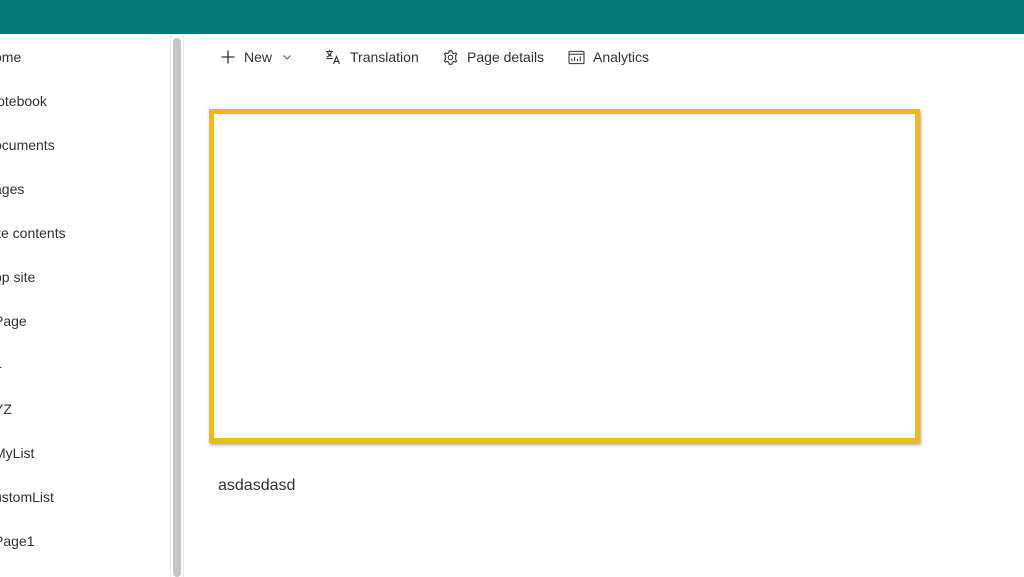 The height and width of the screenshot is (577, 1024). What do you see at coordinates (257, 485) in the screenshot?
I see `page-body-text: asdasdasd` at bounding box center [257, 485].